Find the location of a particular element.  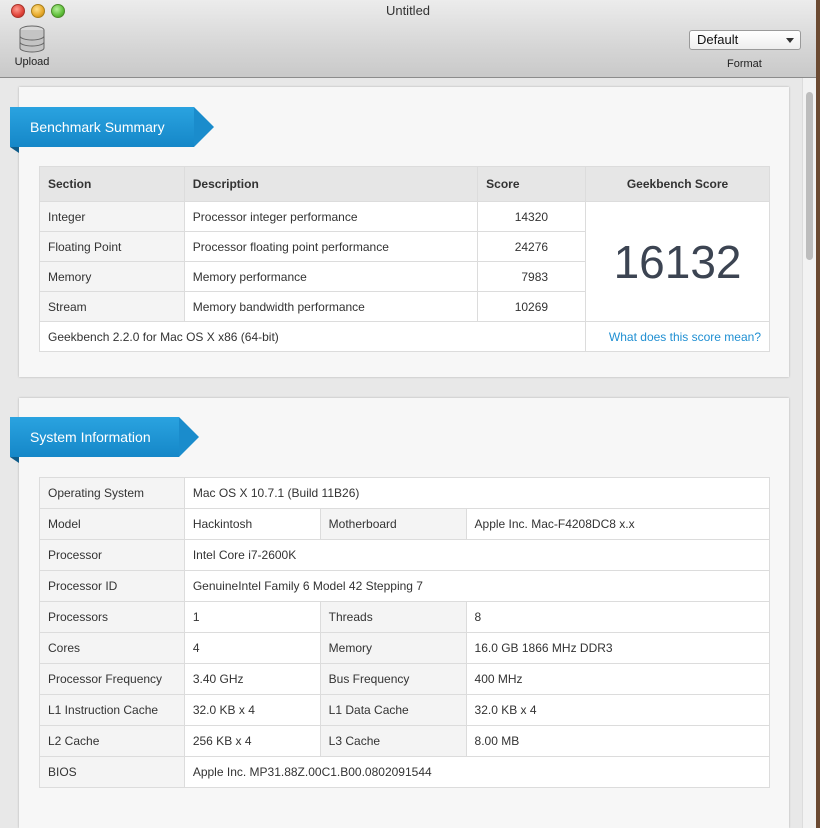

info-key: Processor ID is located at coordinates (112, 586).